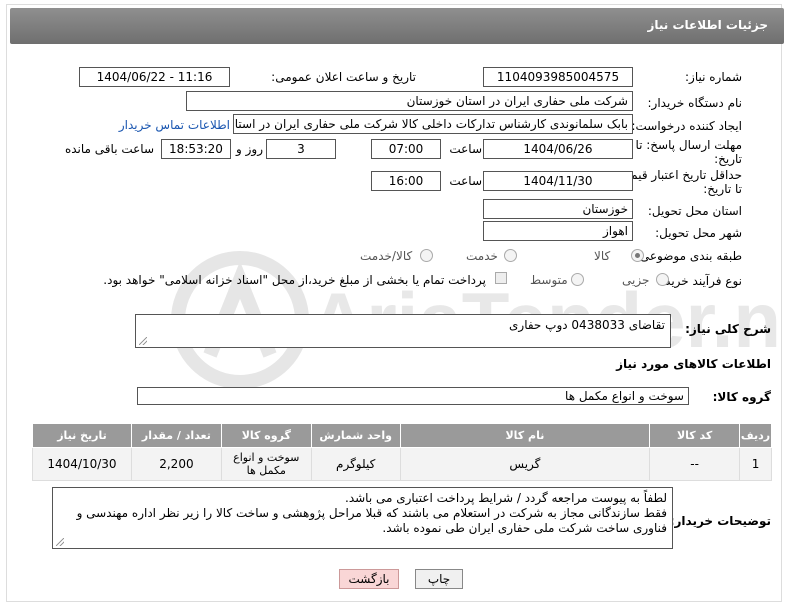 The width and height of the screenshot is (788, 606). Describe the element at coordinates (662, 279) in the screenshot. I see `process-radio-minor` at that location.